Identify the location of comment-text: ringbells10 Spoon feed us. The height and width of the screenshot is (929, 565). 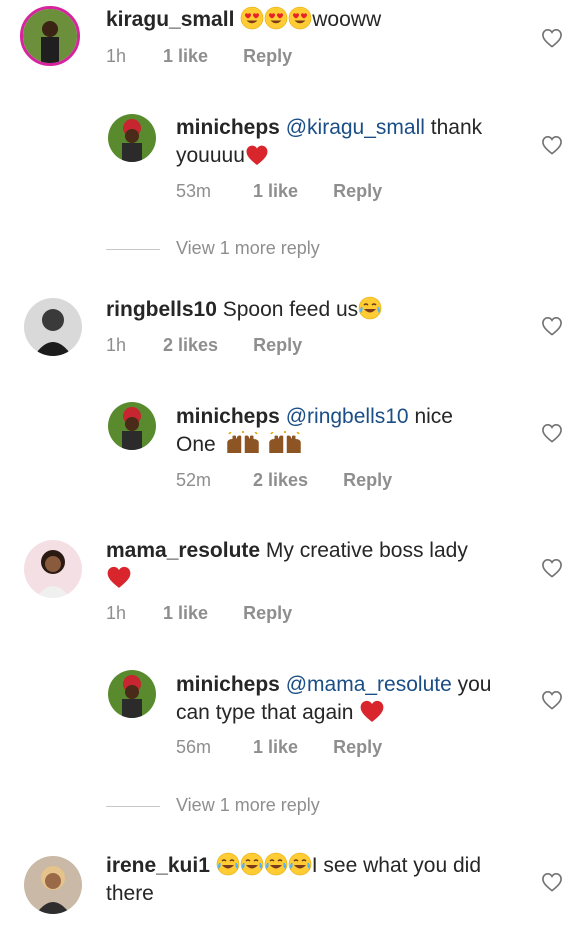
(316, 310).